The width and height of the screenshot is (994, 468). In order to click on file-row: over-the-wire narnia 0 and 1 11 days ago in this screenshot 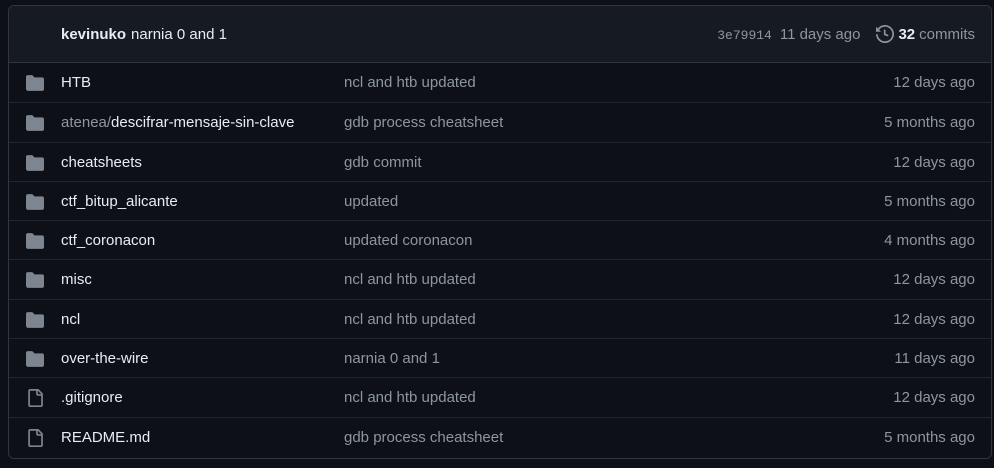, I will do `click(500, 357)`.